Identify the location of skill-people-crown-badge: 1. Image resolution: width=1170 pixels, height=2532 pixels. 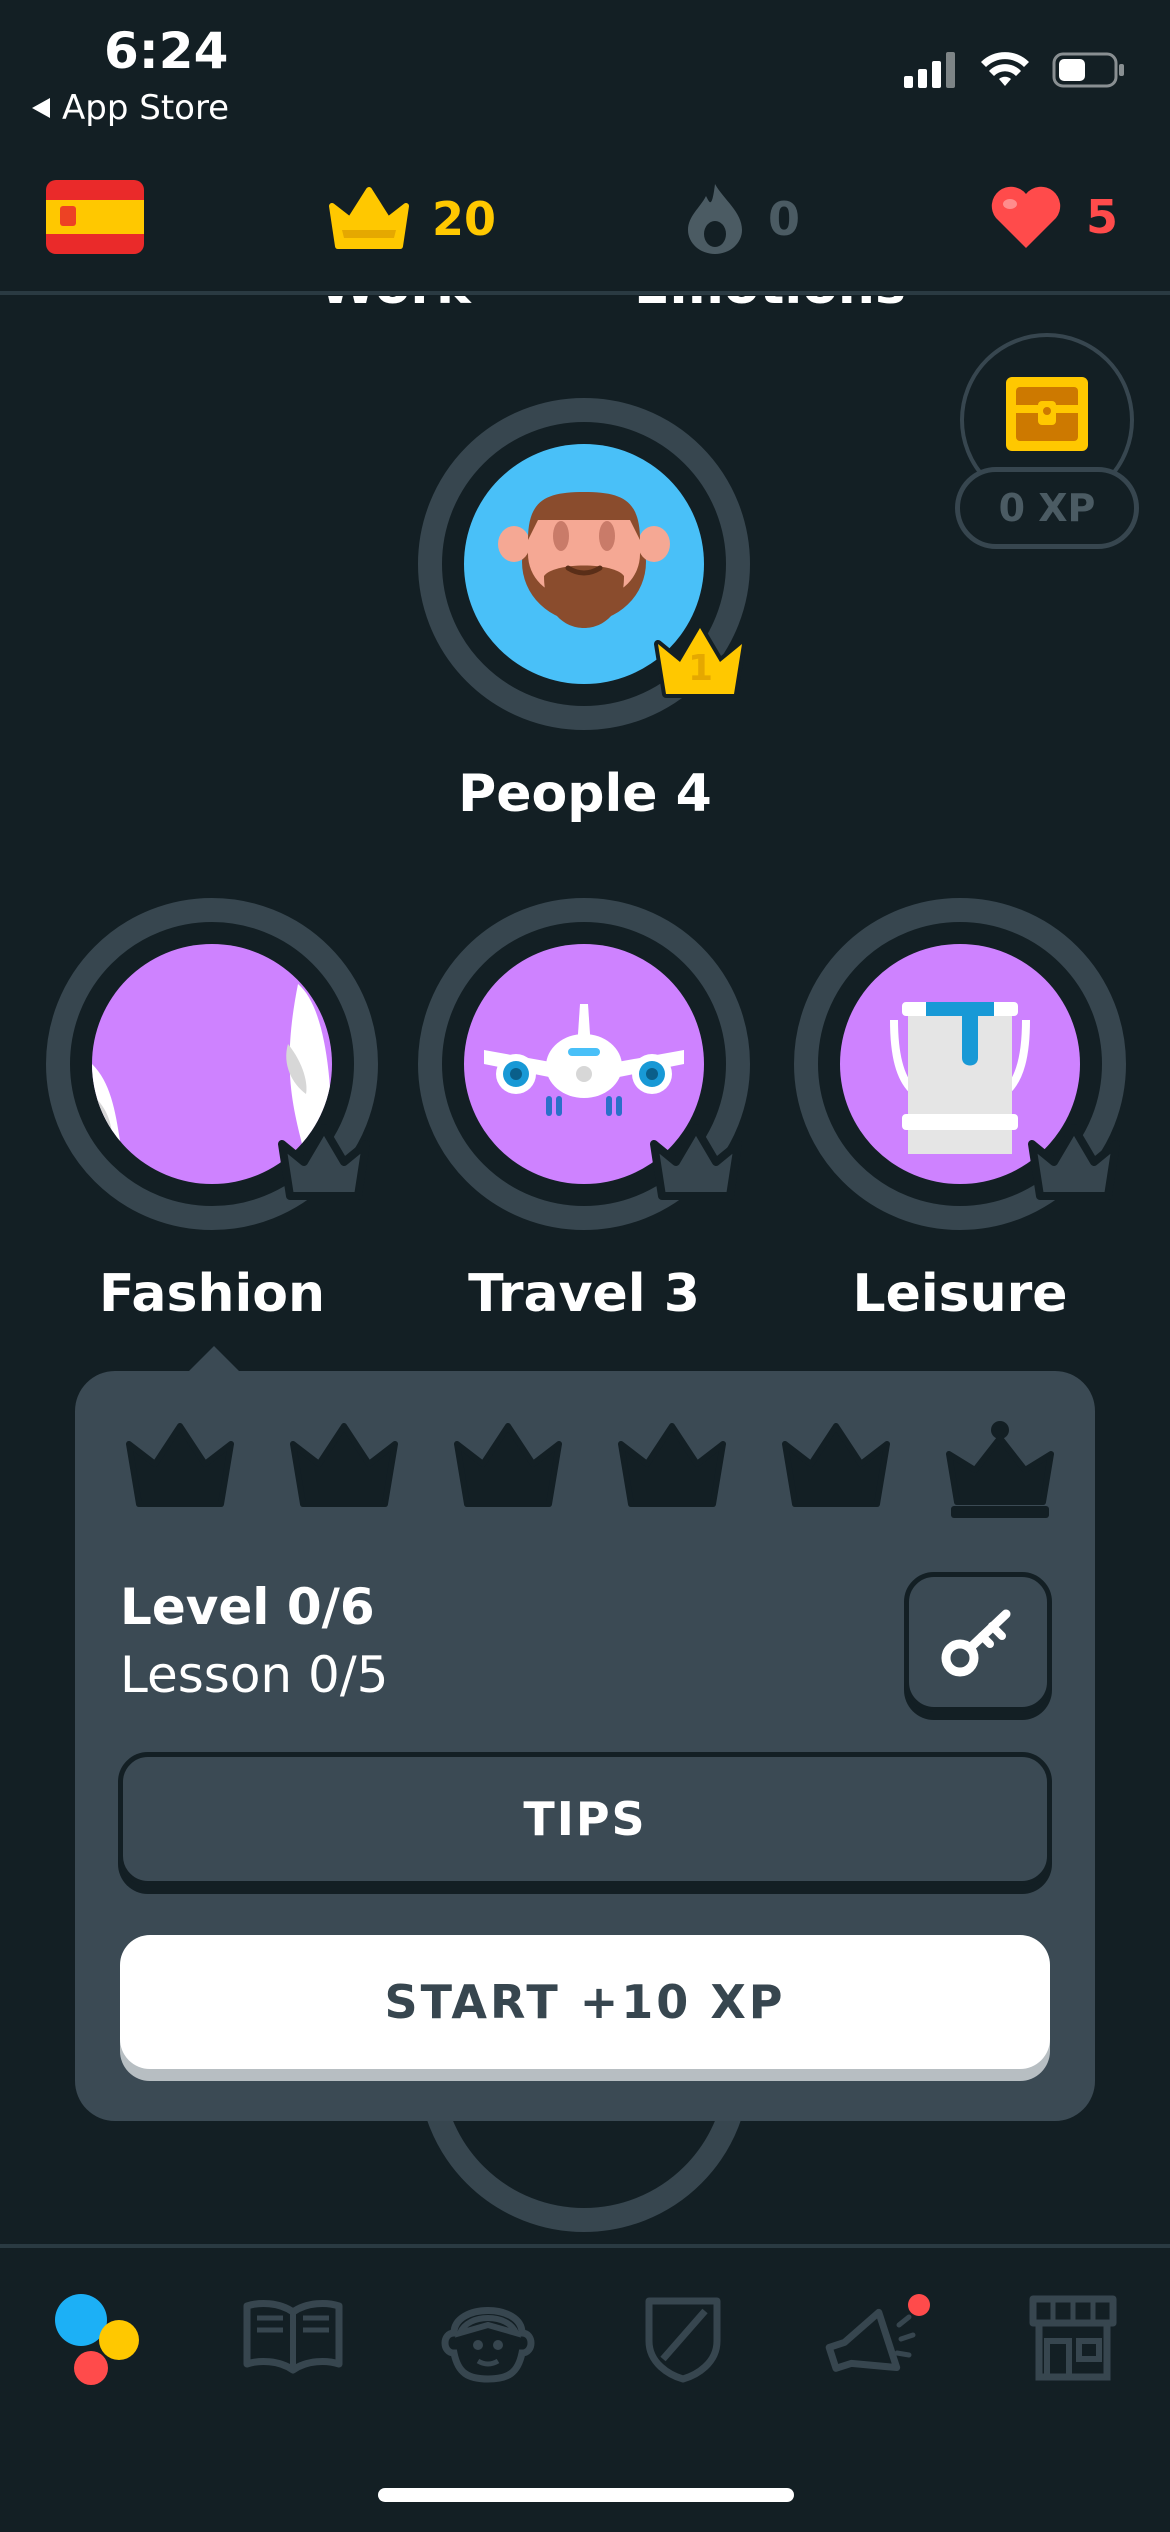
(700, 663).